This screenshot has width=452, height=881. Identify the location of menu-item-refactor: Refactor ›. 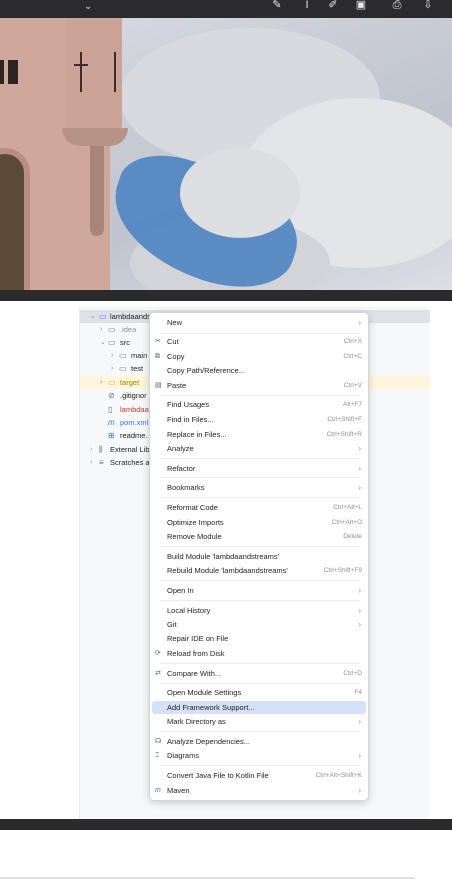
(259, 468).